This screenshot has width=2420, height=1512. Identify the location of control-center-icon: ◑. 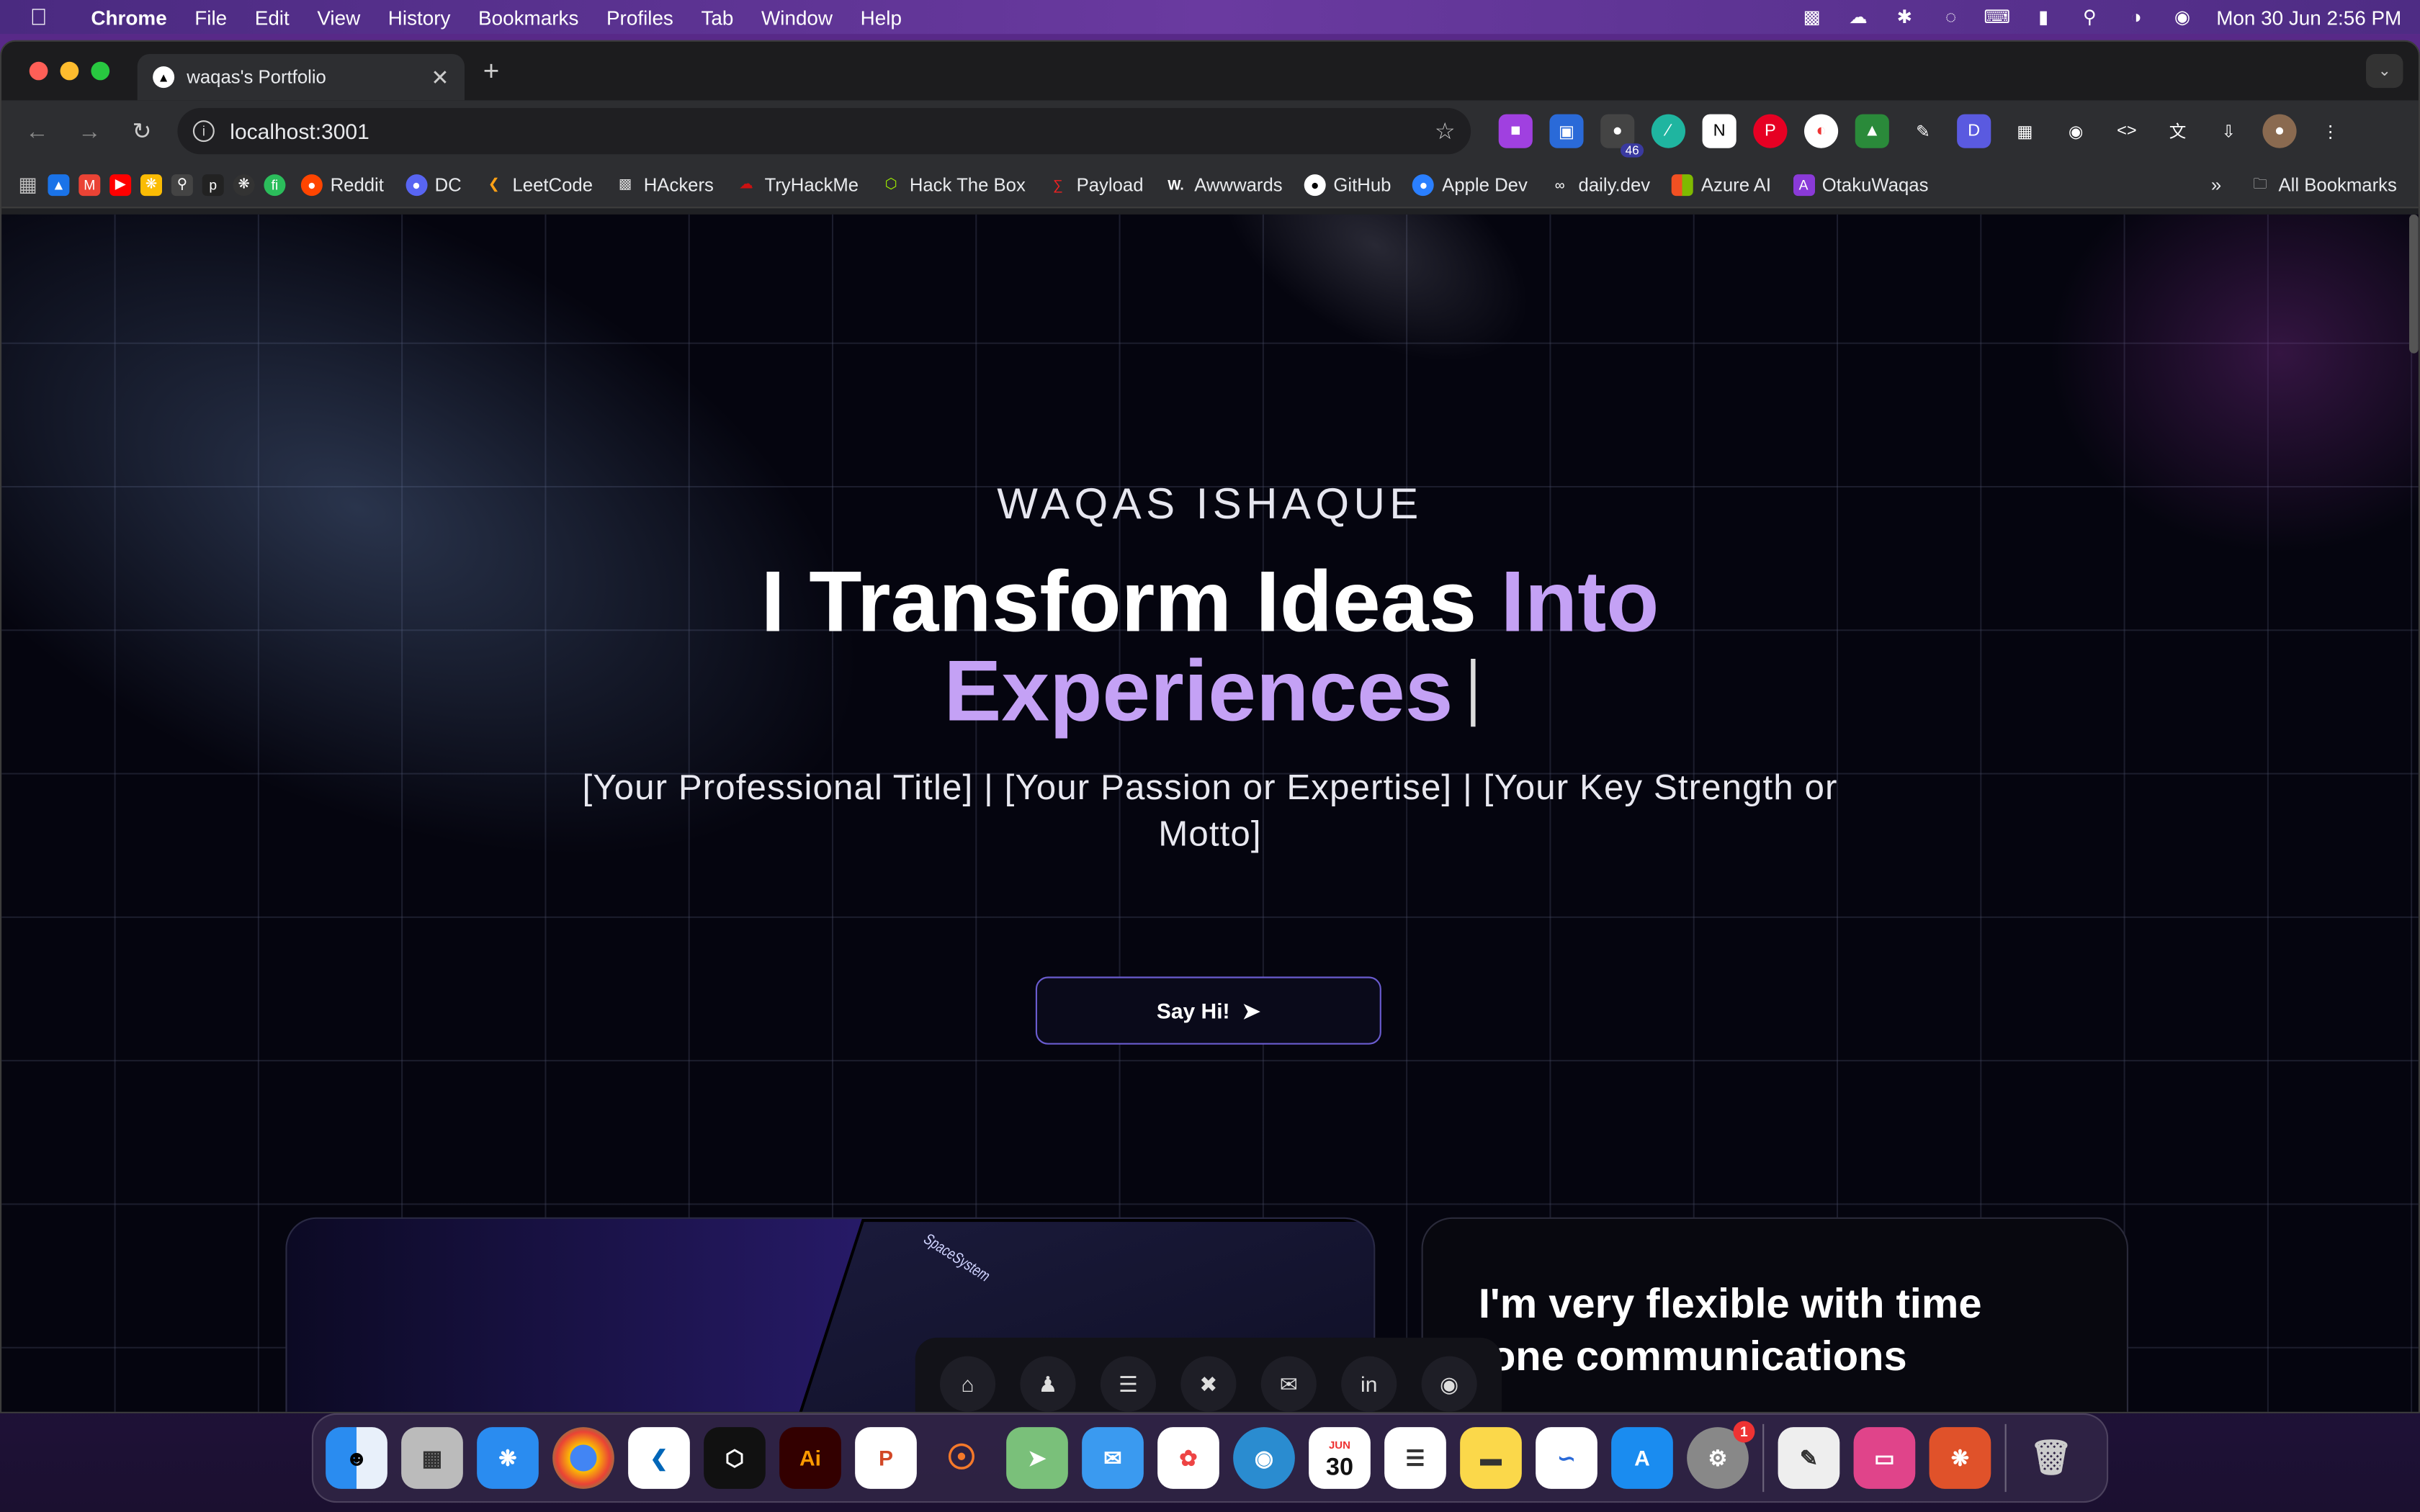
(2136, 17).